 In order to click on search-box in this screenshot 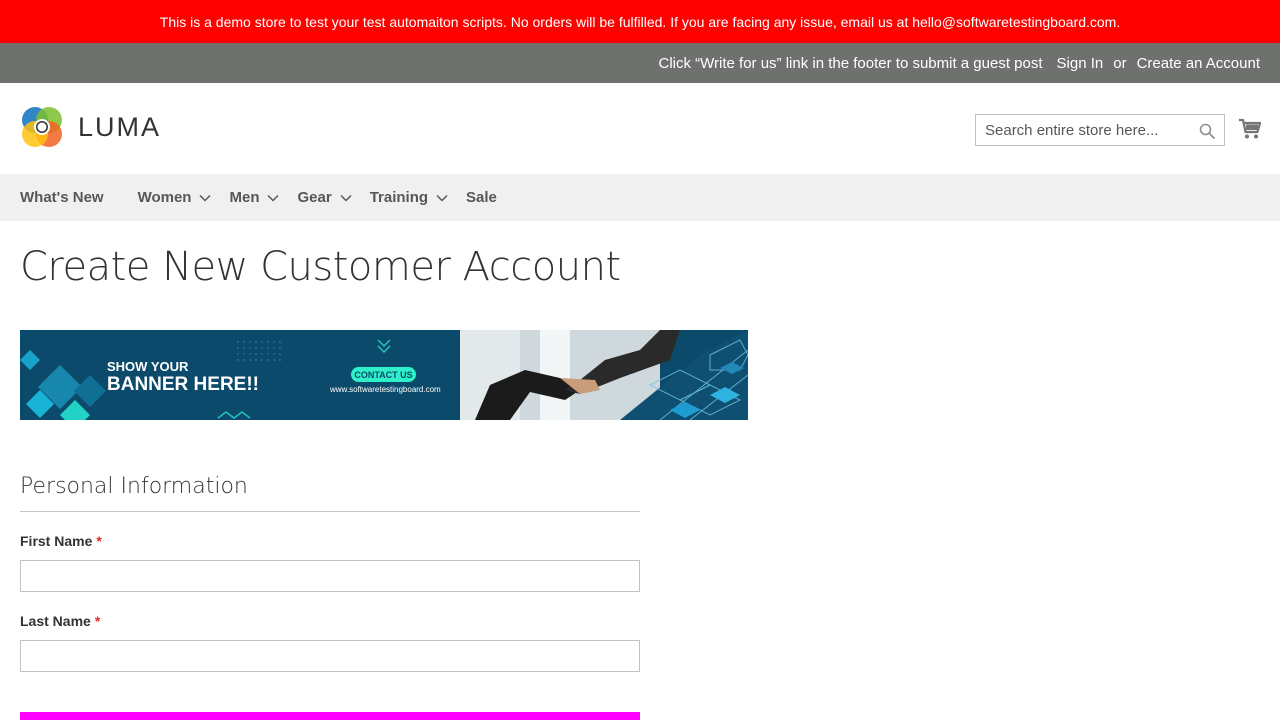, I will do `click(1100, 130)`.